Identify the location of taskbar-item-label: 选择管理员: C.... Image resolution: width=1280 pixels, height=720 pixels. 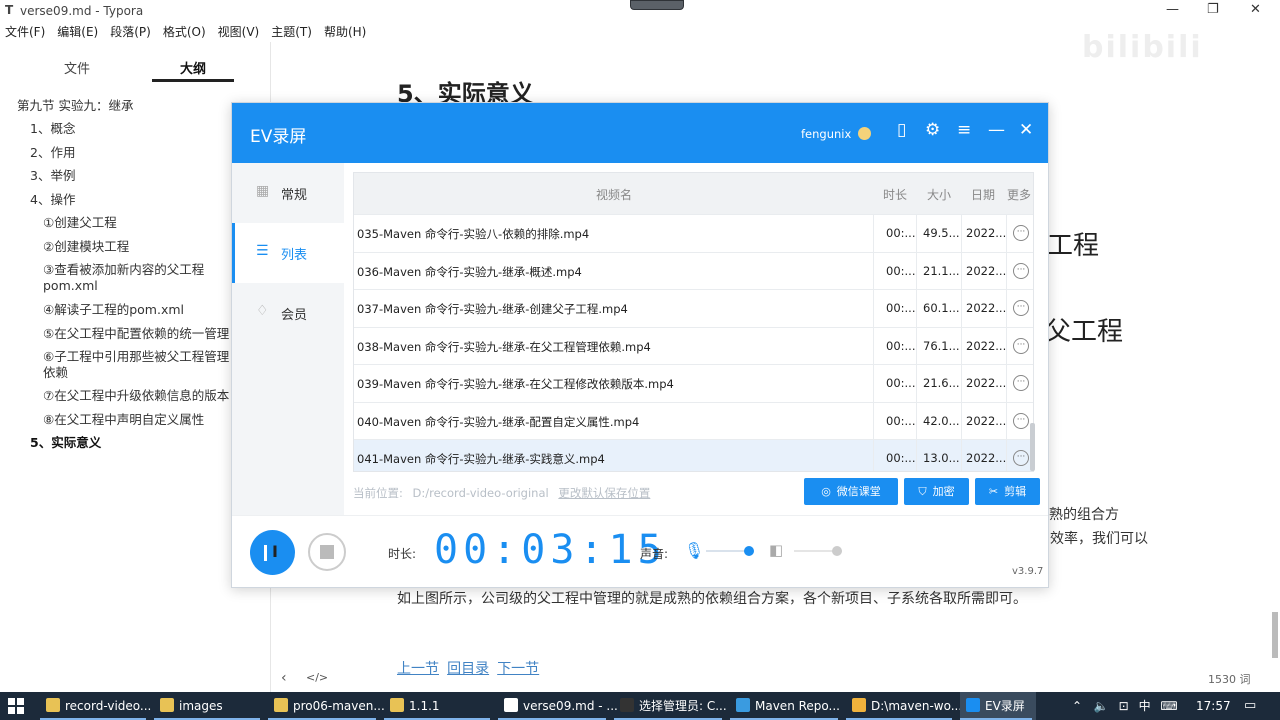
(683, 706).